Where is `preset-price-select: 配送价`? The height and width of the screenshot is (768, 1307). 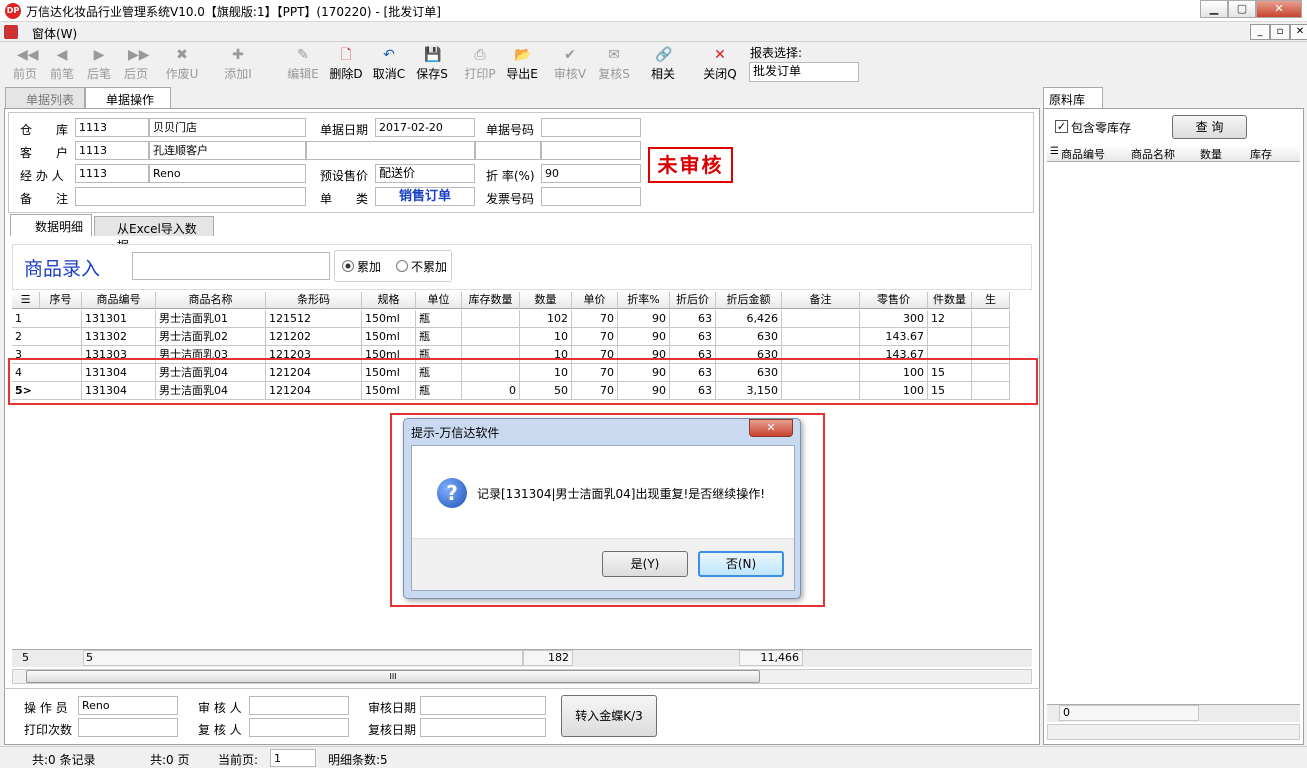
preset-price-select: 配送价 is located at coordinates (425, 173).